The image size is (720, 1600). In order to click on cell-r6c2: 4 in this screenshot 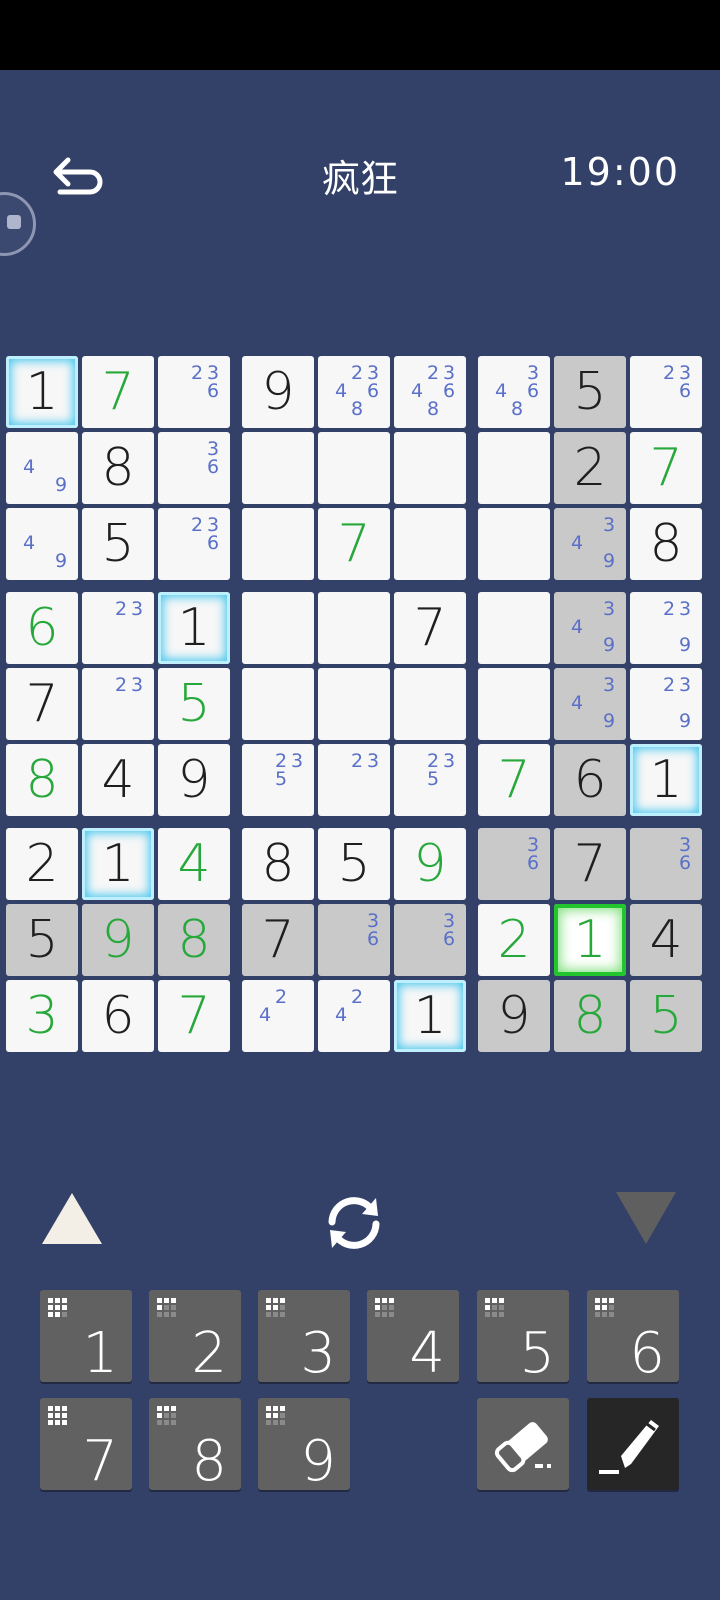, I will do `click(118, 780)`.